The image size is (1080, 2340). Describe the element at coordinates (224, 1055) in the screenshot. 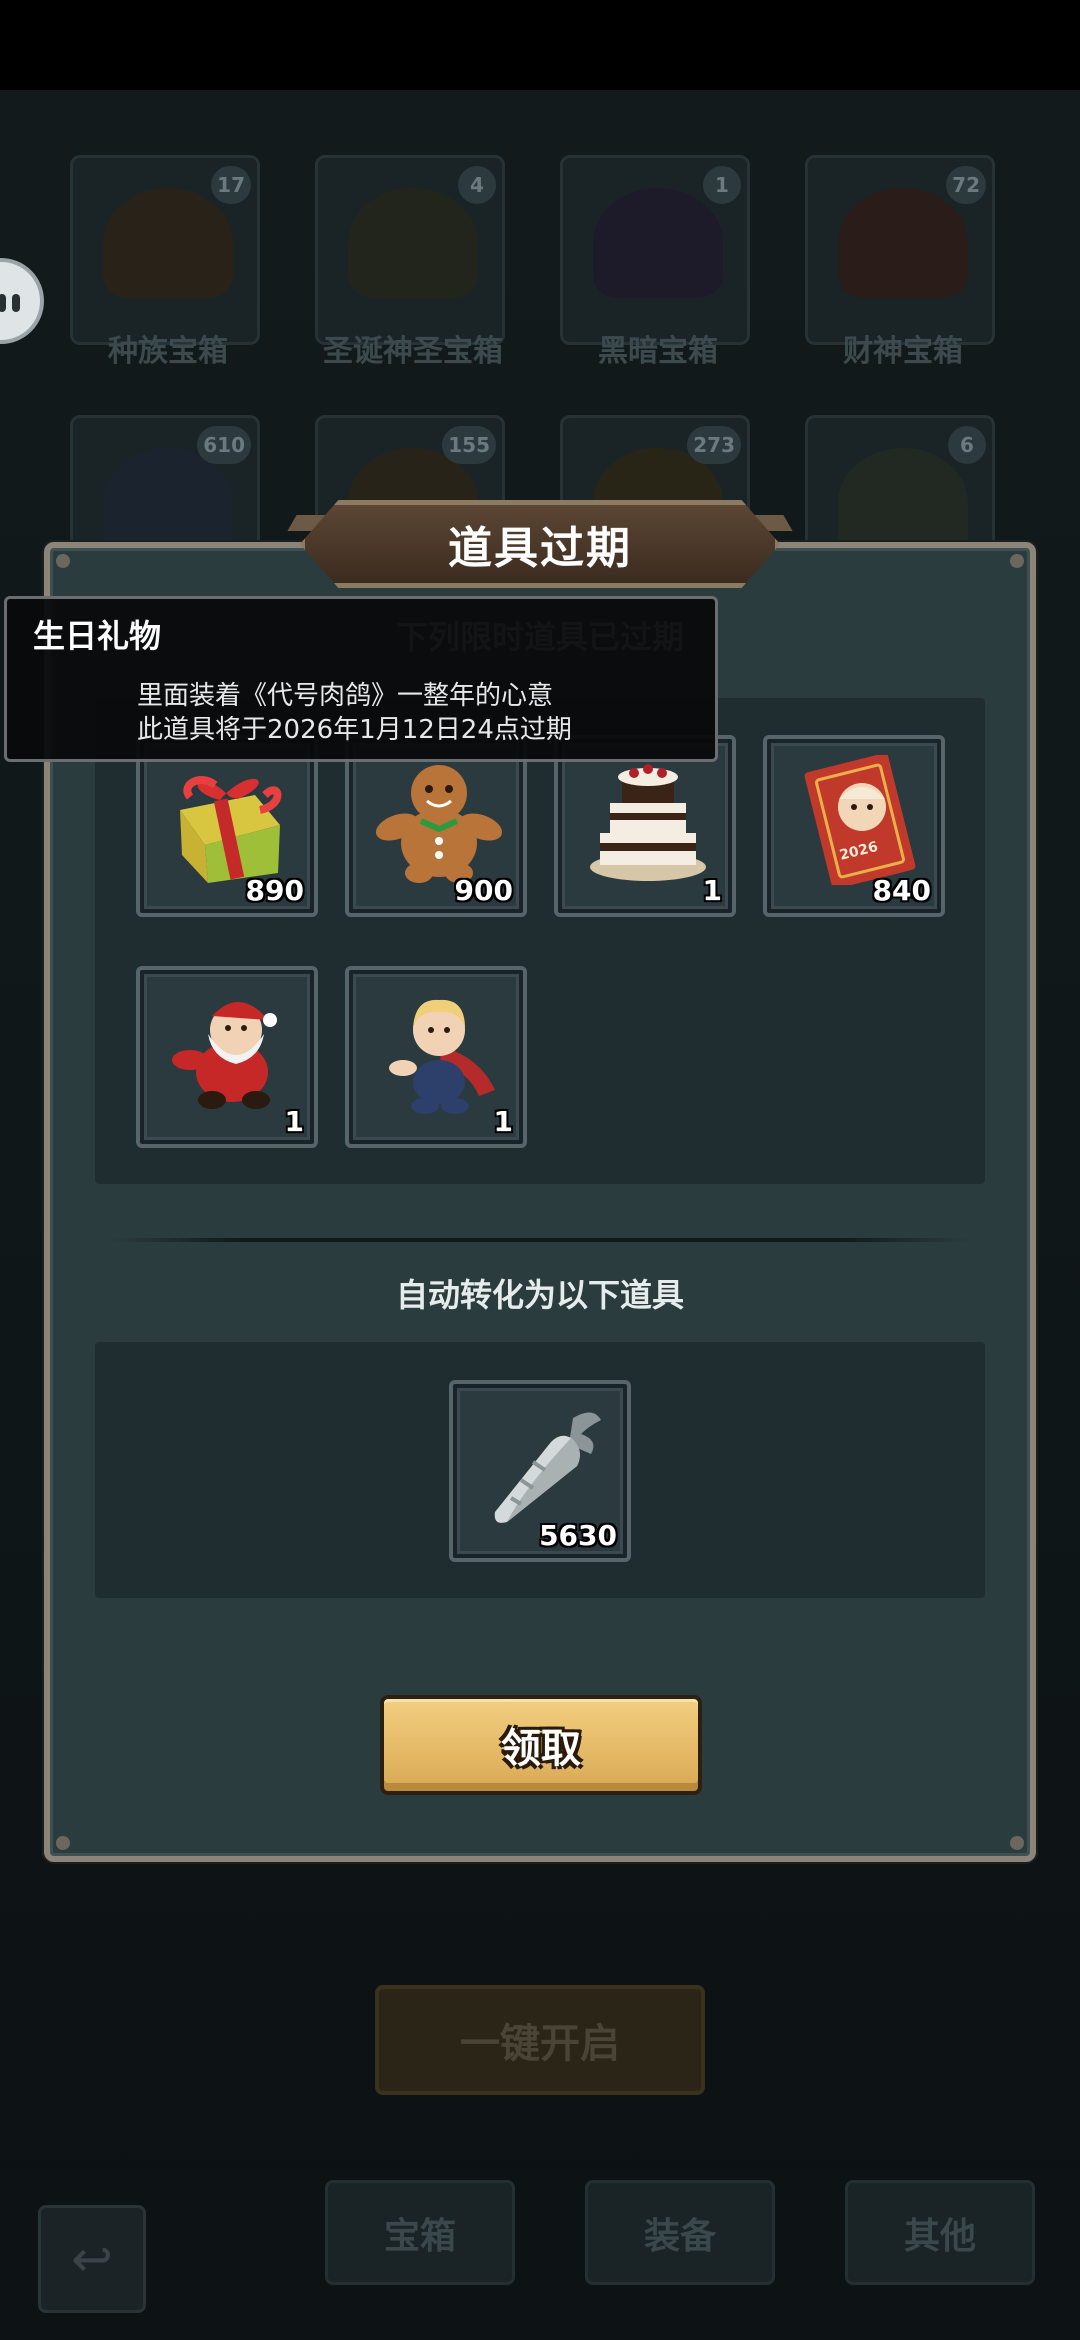

I see `santa-doll-icon` at that location.